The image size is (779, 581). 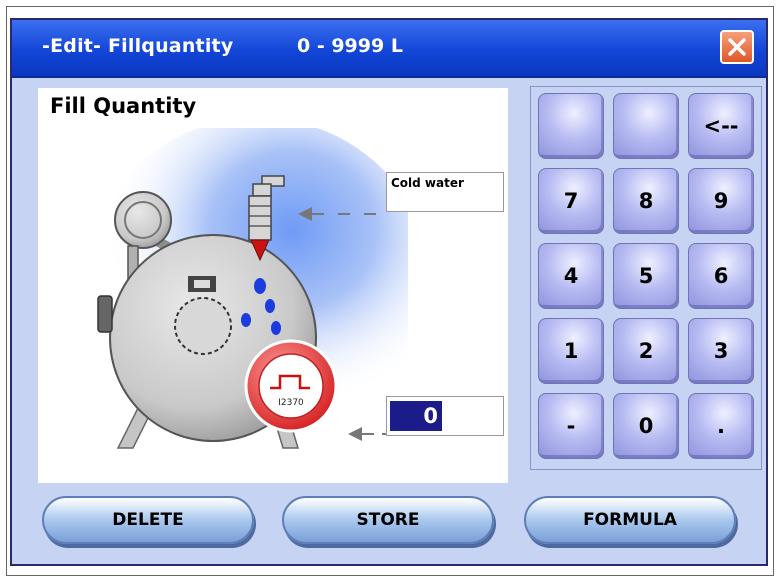 I want to click on key-9: 9, so click(x=721, y=201).